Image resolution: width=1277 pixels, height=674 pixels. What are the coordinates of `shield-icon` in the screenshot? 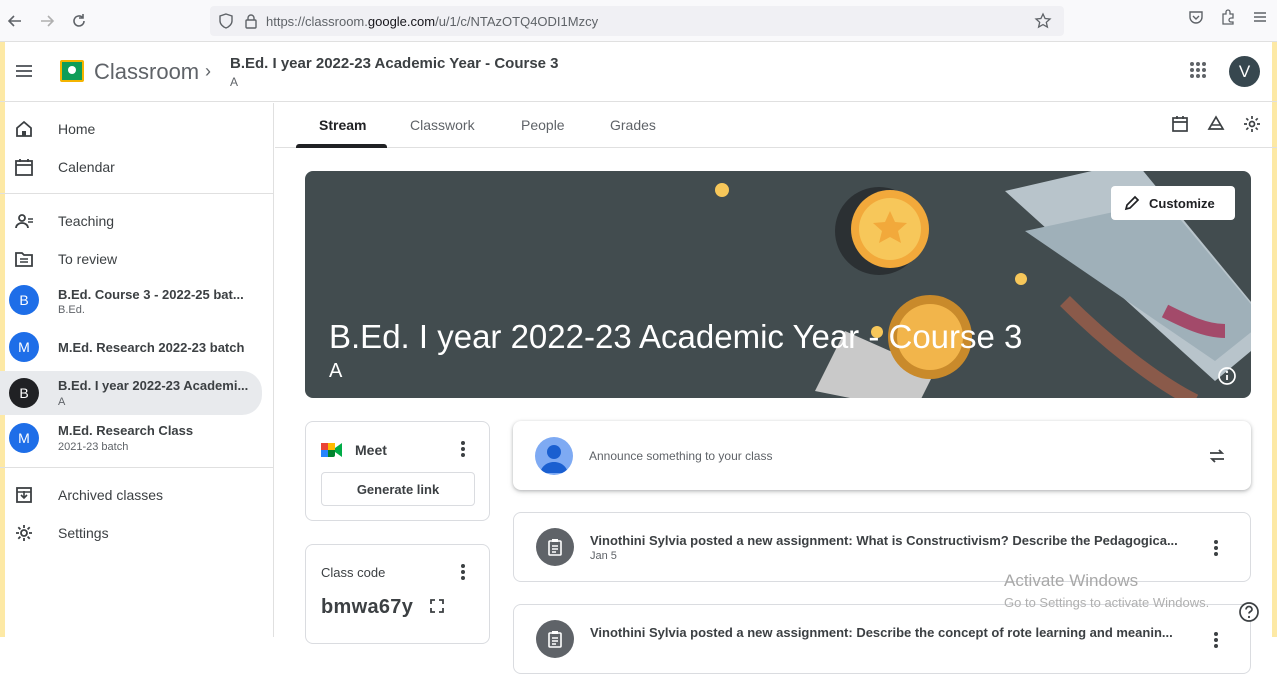 It's located at (226, 21).